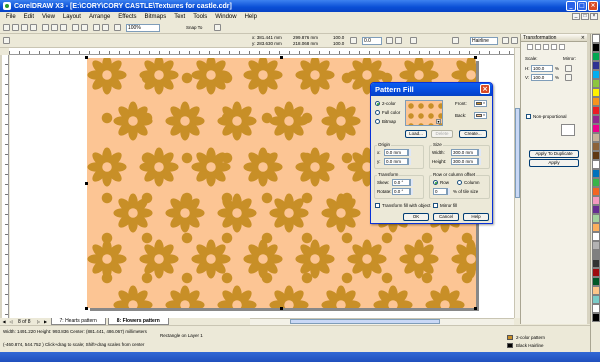  I want to click on two-color-radio, so click(377, 103).